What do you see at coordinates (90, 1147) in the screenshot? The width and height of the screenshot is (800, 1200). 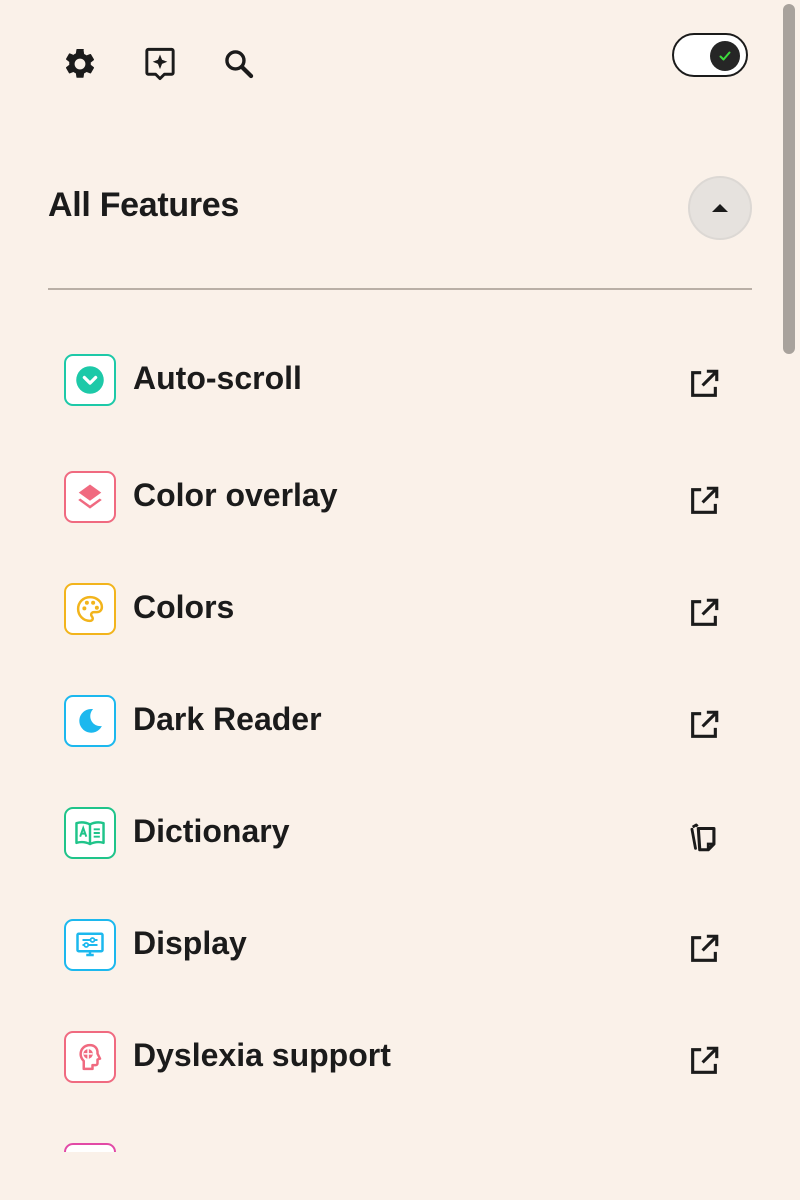 I see `partial-feature-icon` at bounding box center [90, 1147].